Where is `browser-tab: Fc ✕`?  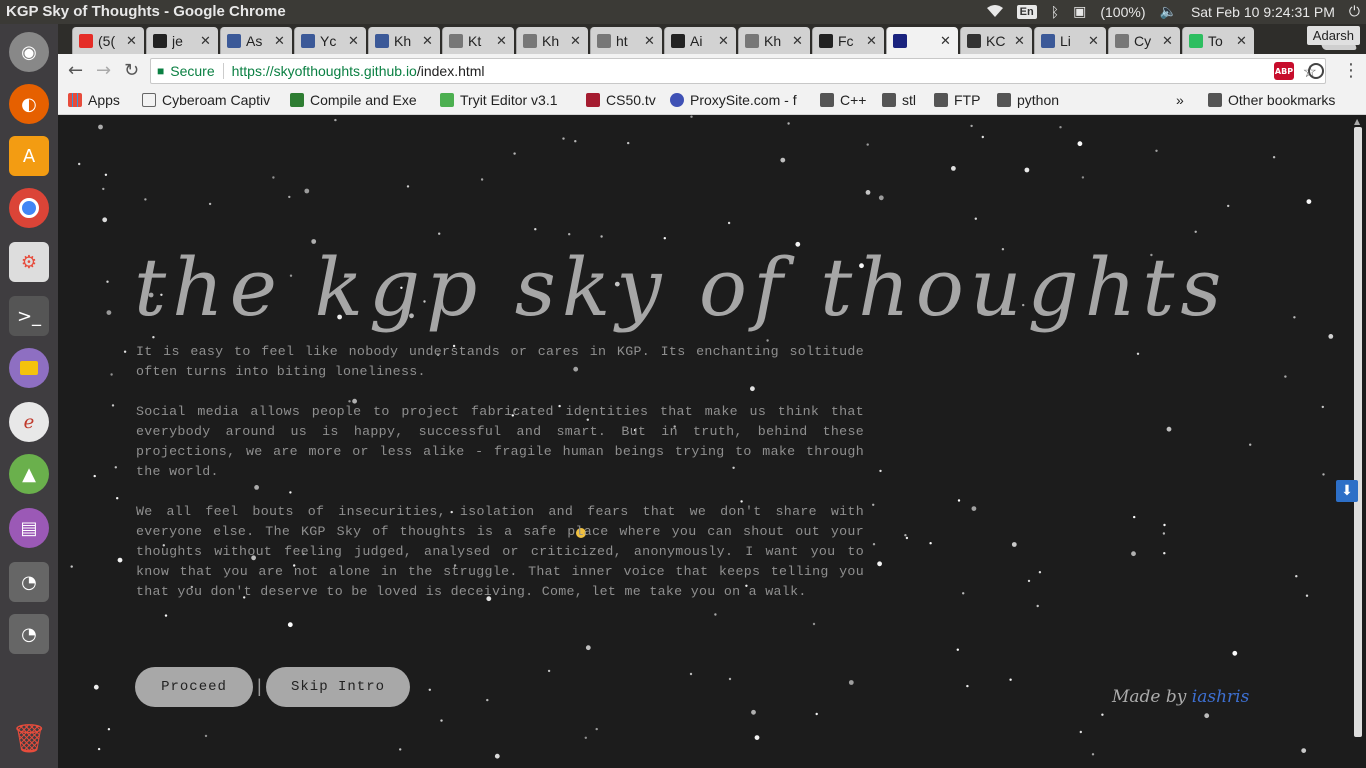
browser-tab: Fc ✕ is located at coordinates (848, 40).